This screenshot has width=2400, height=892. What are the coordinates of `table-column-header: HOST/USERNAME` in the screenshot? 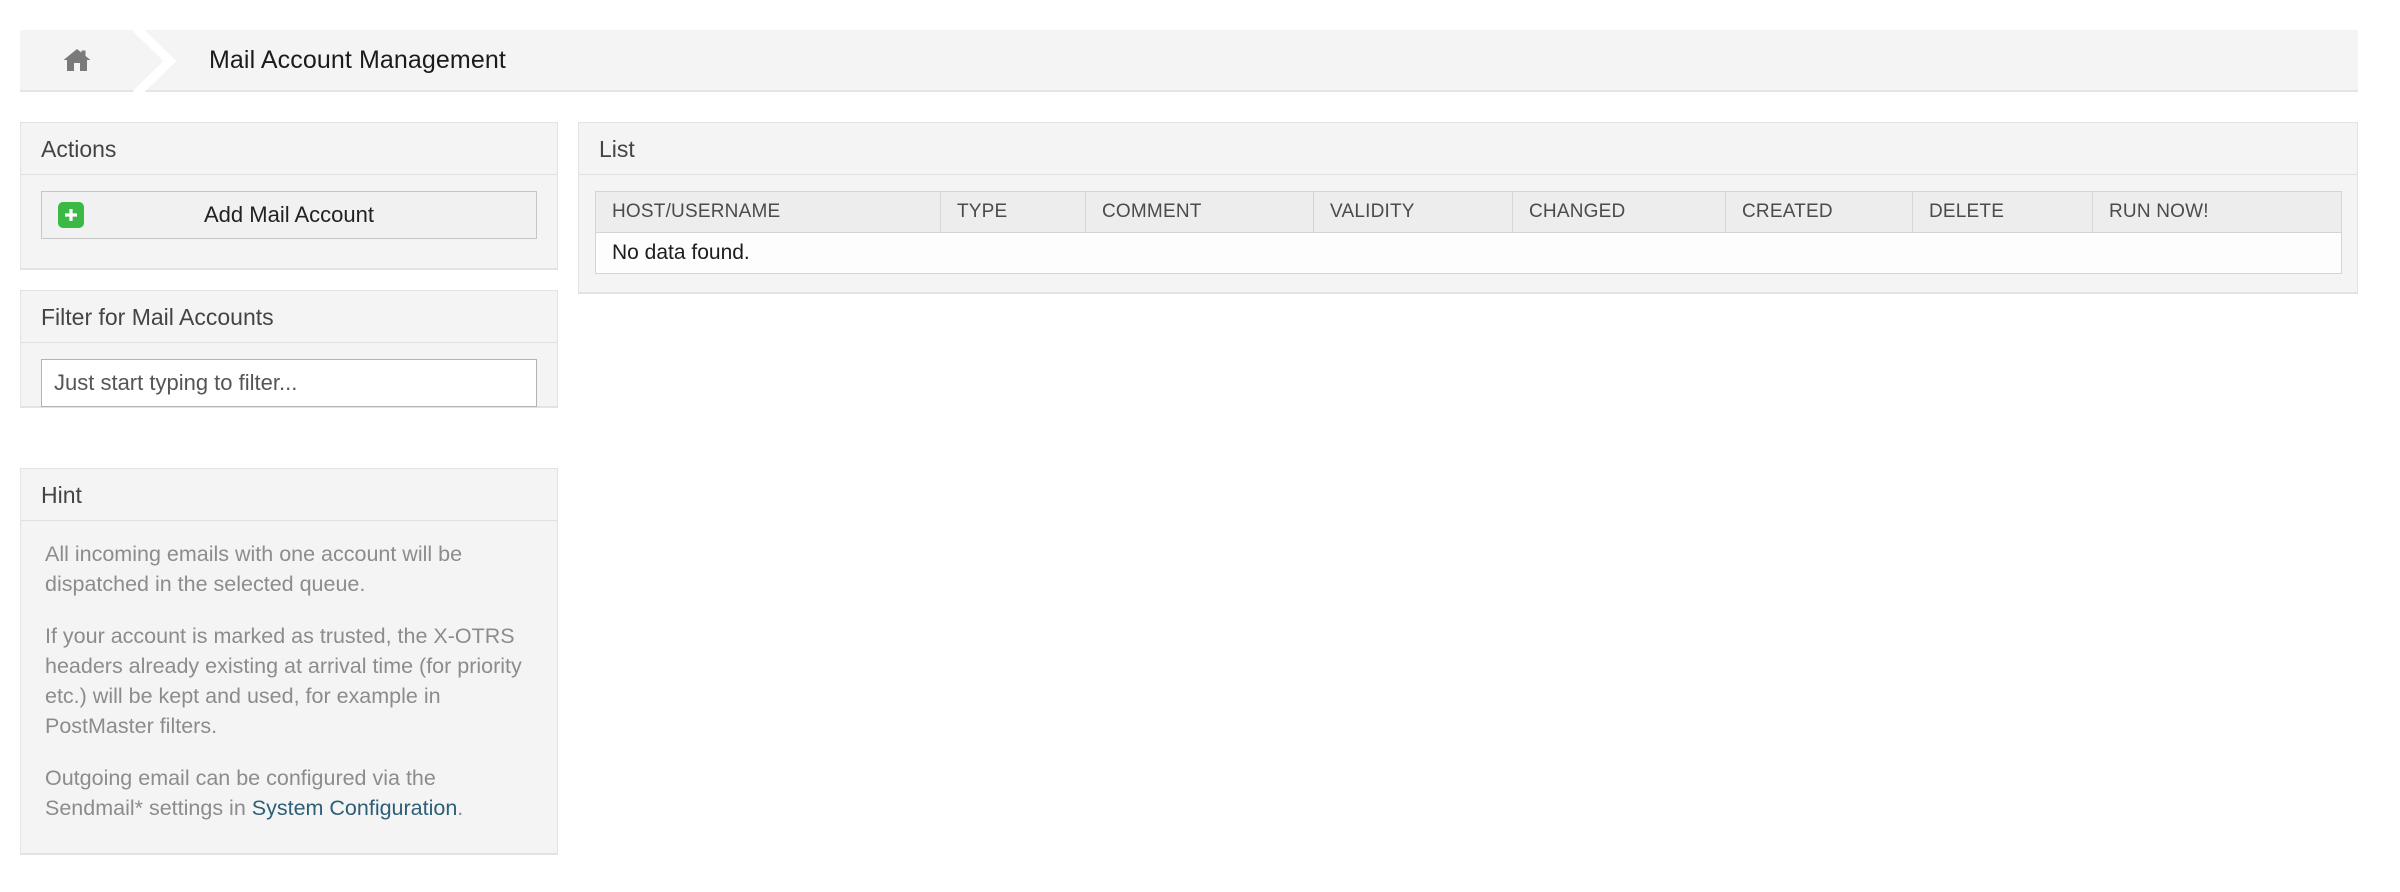 It's located at (768, 212).